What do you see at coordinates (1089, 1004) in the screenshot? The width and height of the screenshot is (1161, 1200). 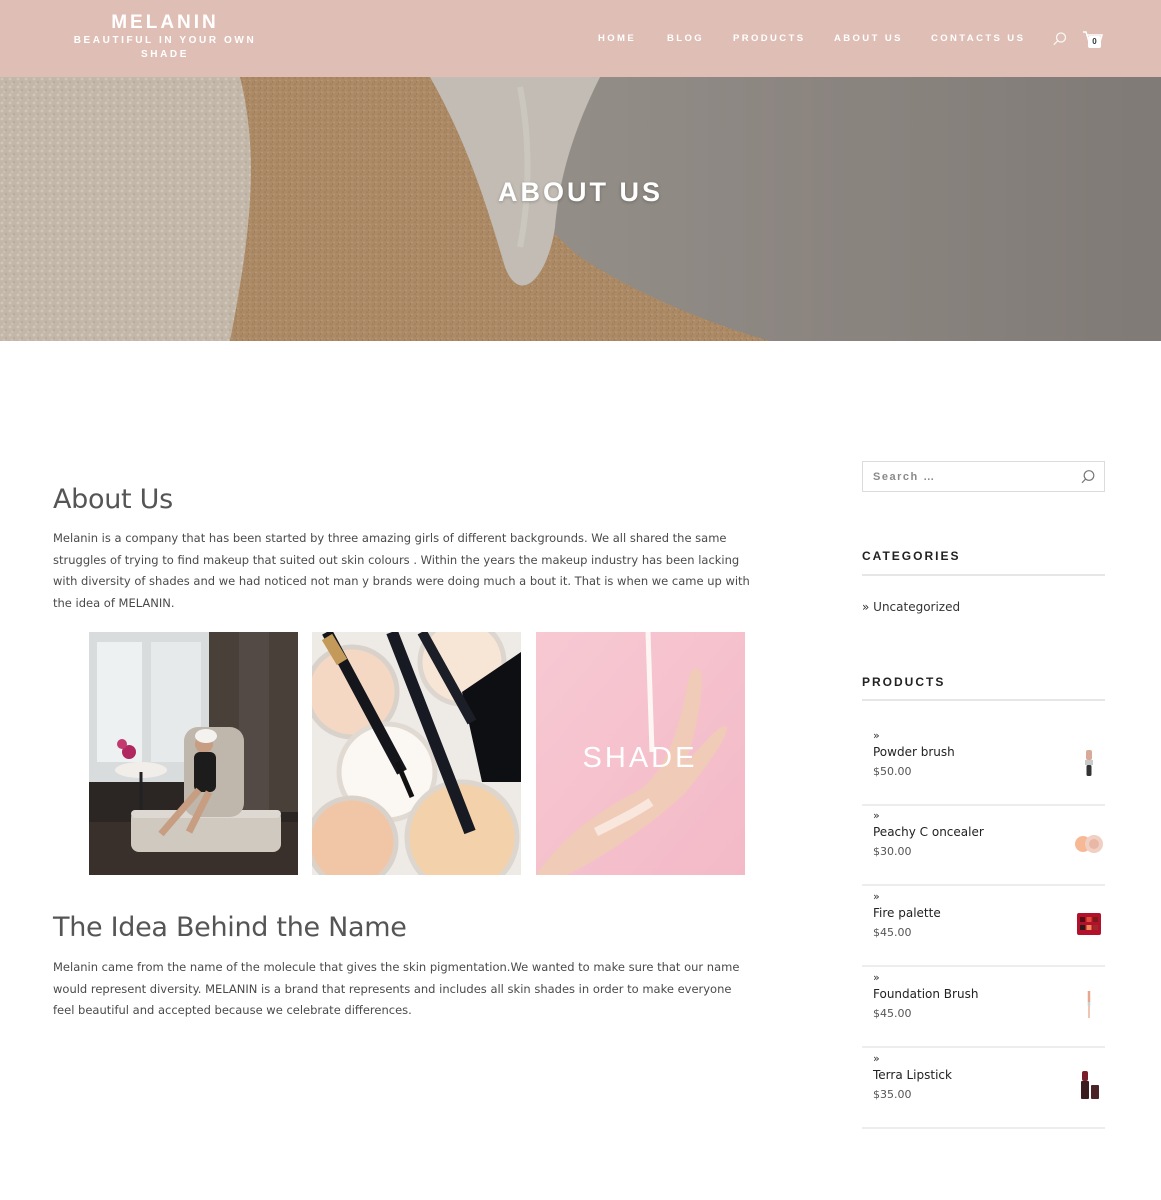 I see `foundation-brush-thumbnail` at bounding box center [1089, 1004].